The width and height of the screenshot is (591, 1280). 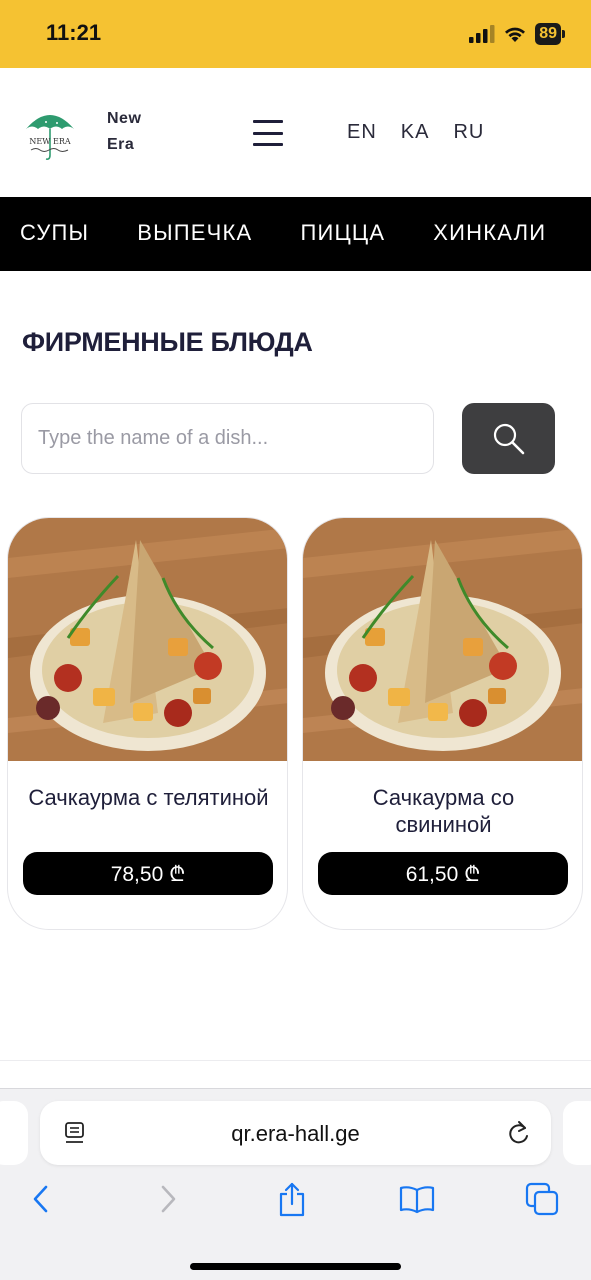 I want to click on previous-tab-preview, so click(x=14, y=1133).